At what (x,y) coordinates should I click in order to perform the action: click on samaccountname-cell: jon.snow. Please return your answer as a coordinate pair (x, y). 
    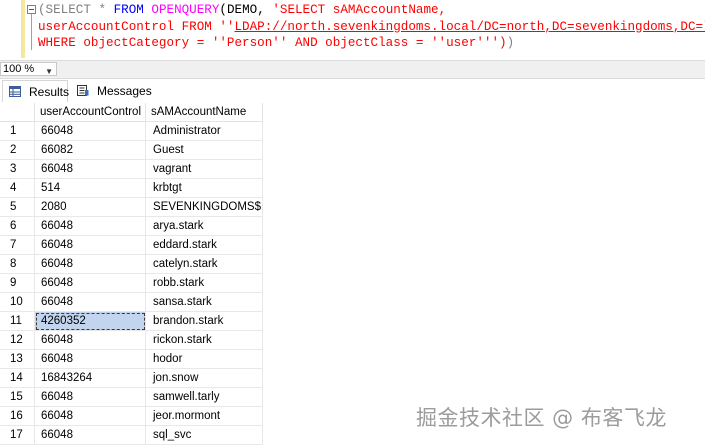
    Looking at the image, I should click on (204, 378).